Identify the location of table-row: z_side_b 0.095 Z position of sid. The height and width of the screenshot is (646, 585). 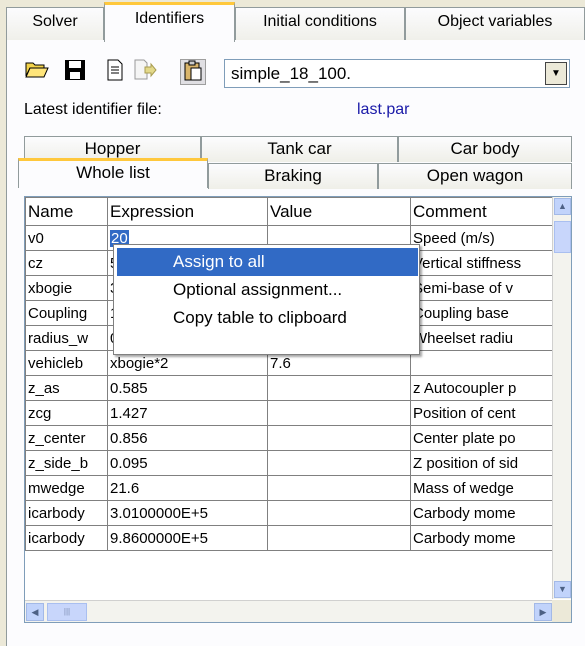
(298, 463).